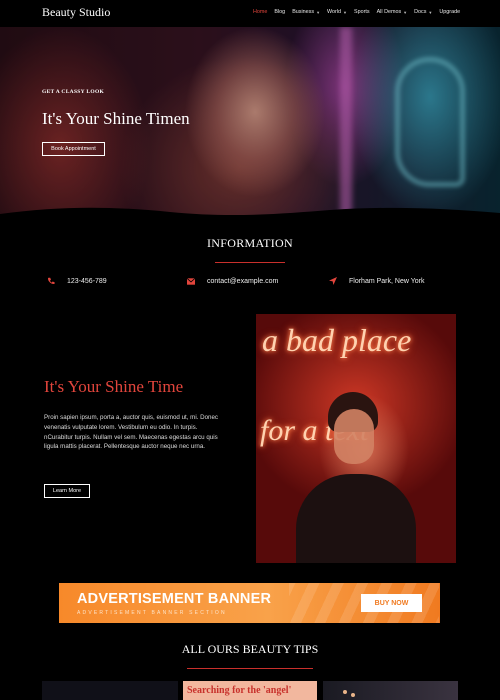  I want to click on nav-label: Blog, so click(280, 12).